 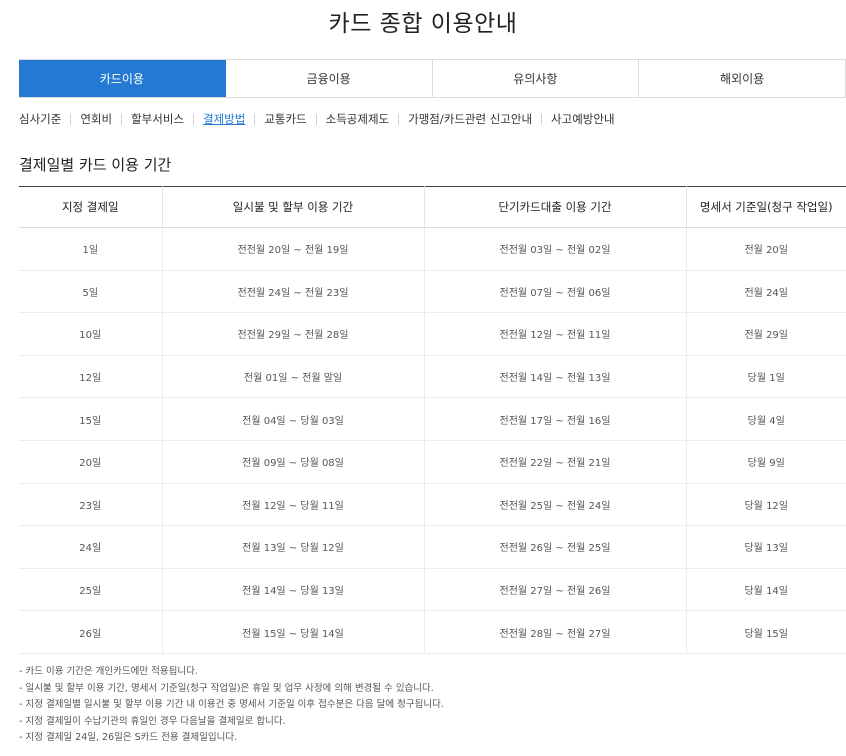 What do you see at coordinates (91, 249) in the screenshot?
I see `cell-payment-day: 1일` at bounding box center [91, 249].